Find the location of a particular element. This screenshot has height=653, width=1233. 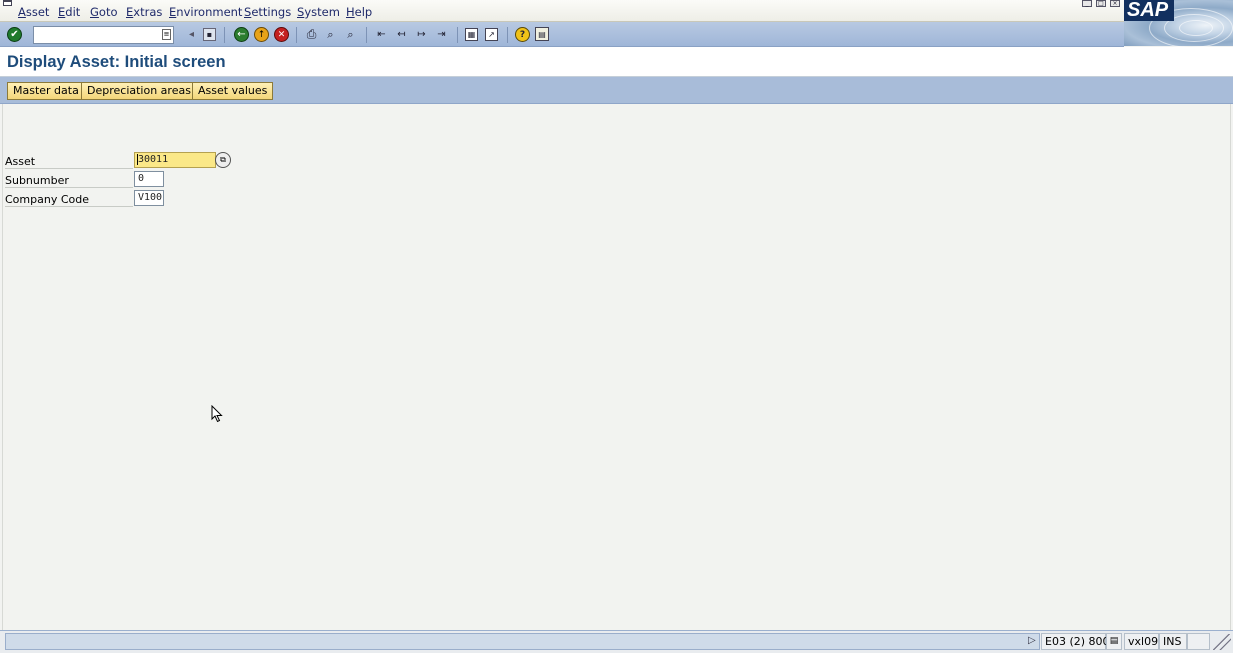

next-page-icon: ↦ is located at coordinates (421, 34).